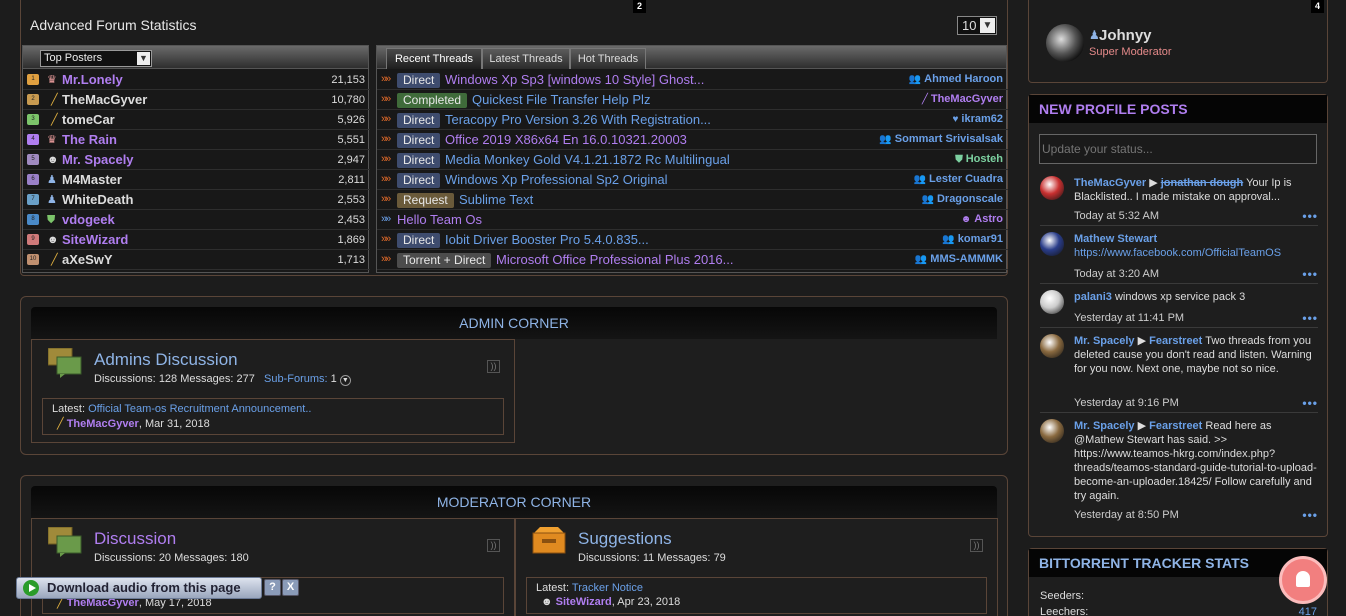  I want to click on latest-thread-link: Tracker Notice, so click(607, 588).